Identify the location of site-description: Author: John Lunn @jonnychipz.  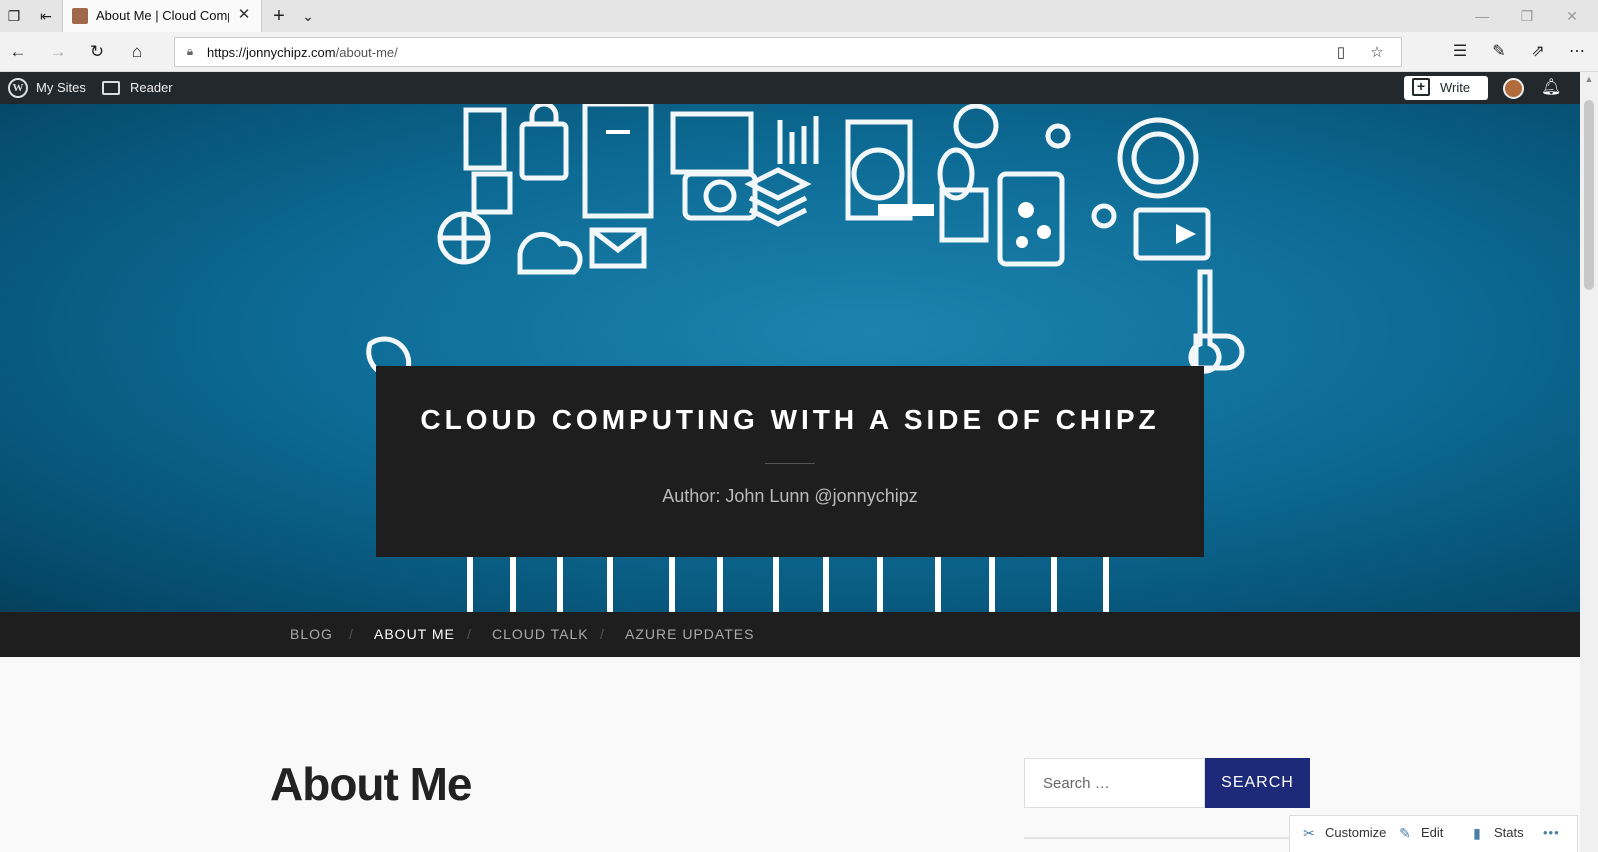
(790, 496).